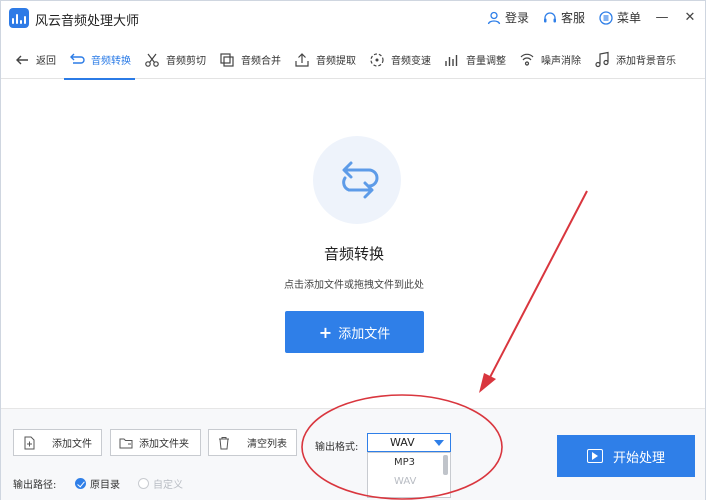  What do you see at coordinates (224, 442) in the screenshot?
I see `trash-icon` at bounding box center [224, 442].